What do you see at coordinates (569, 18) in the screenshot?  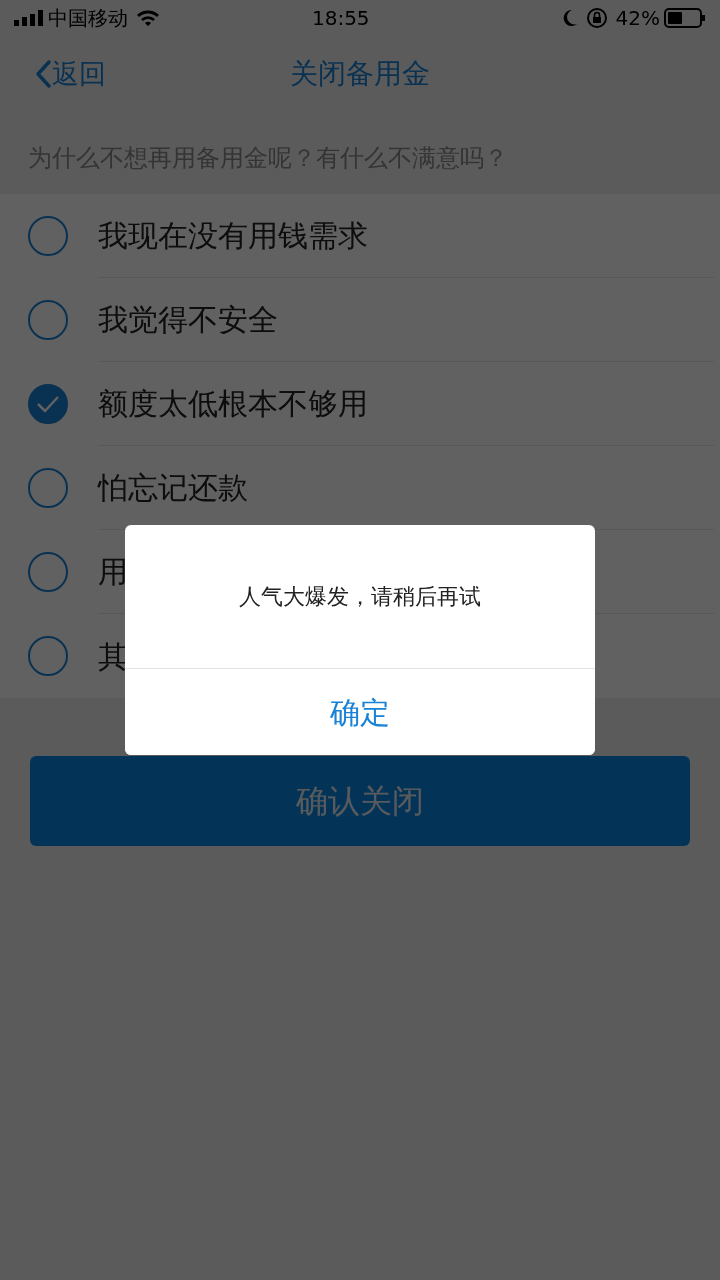 I see `moon-icon` at bounding box center [569, 18].